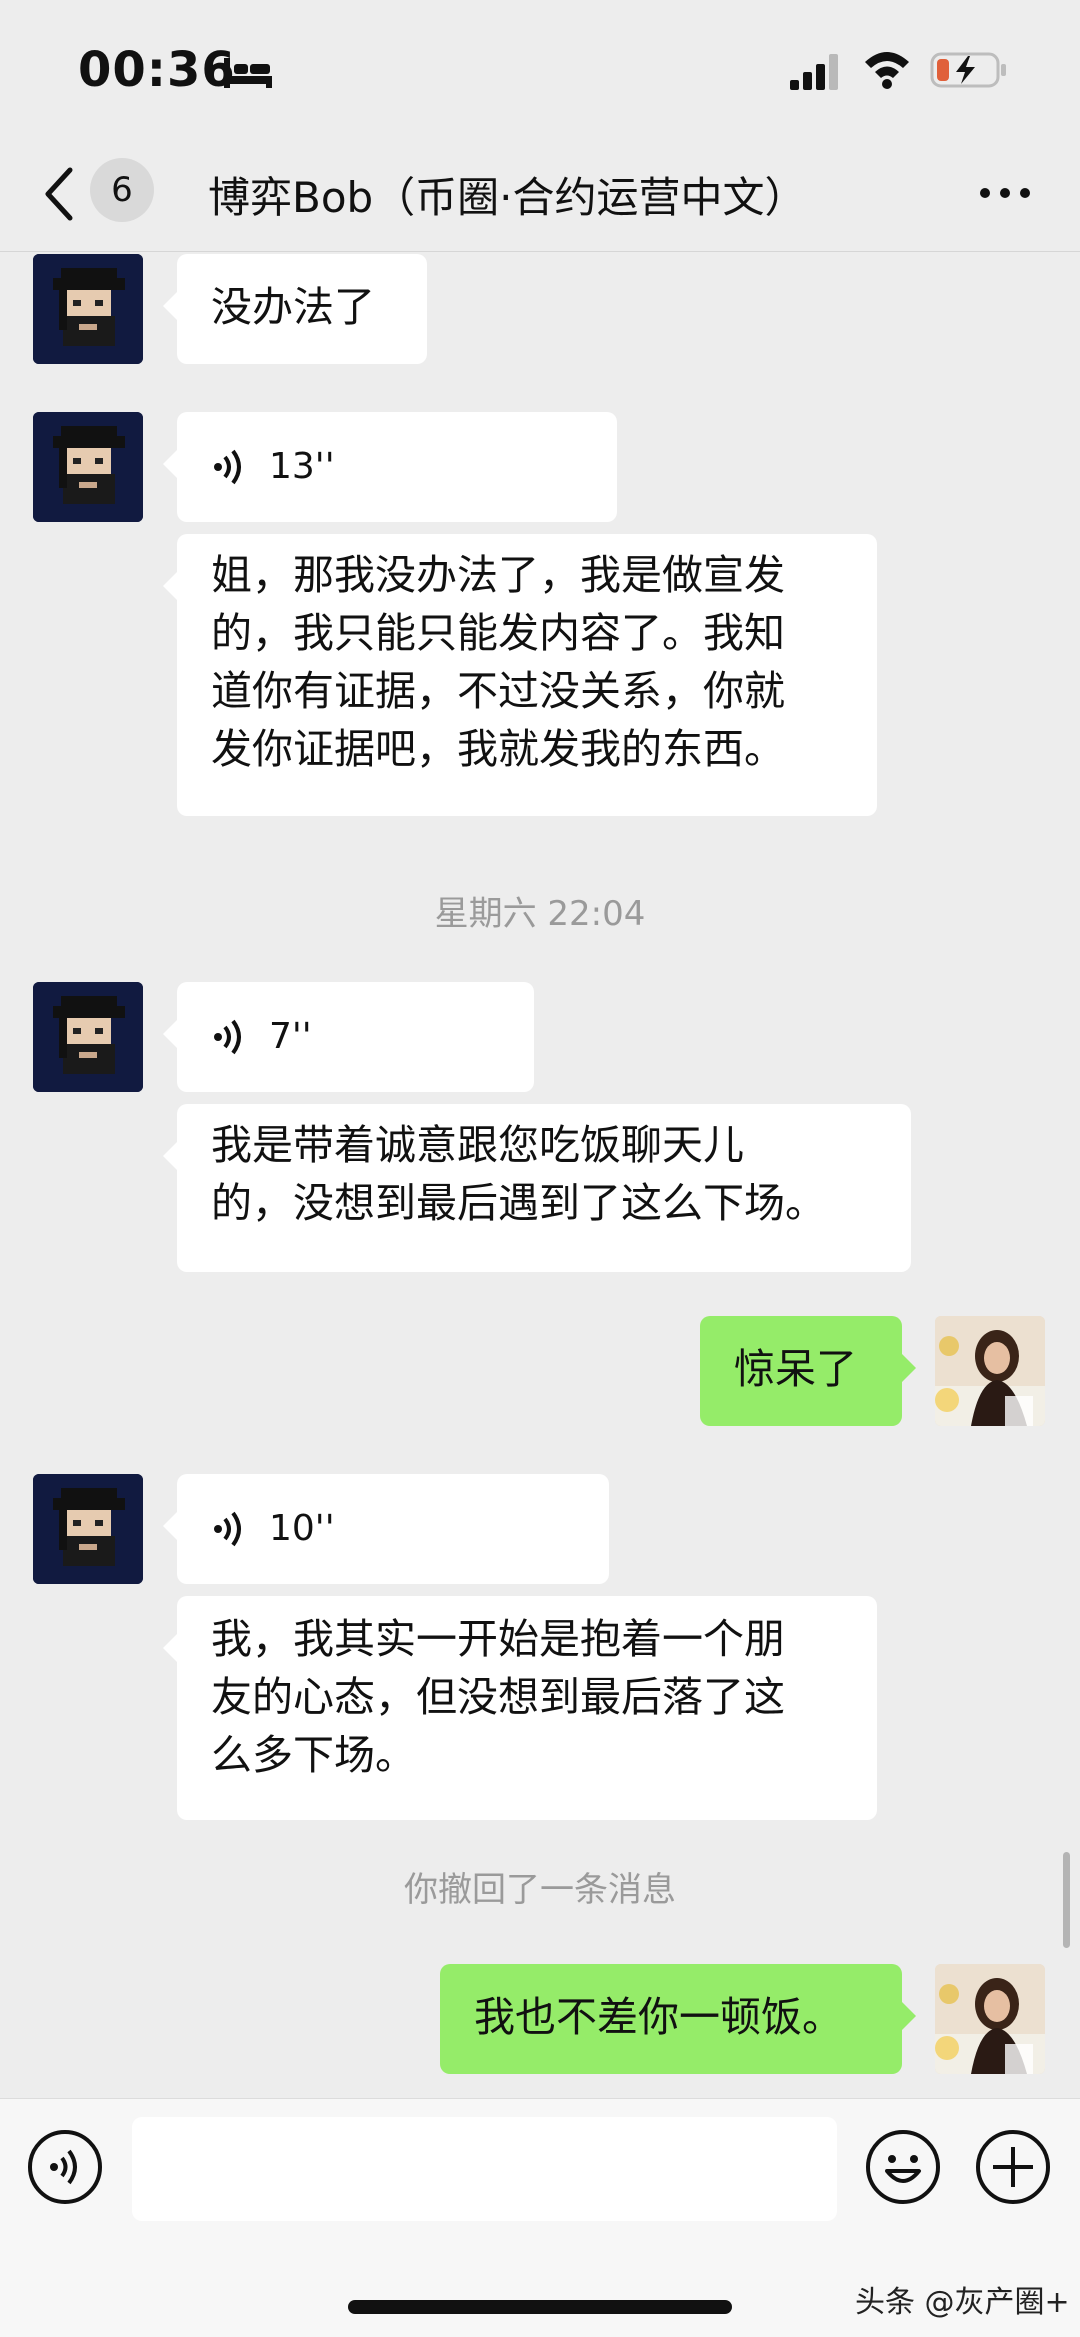 The width and height of the screenshot is (1080, 2337). I want to click on my-message-bubble: 惊呆了, so click(808, 1371).